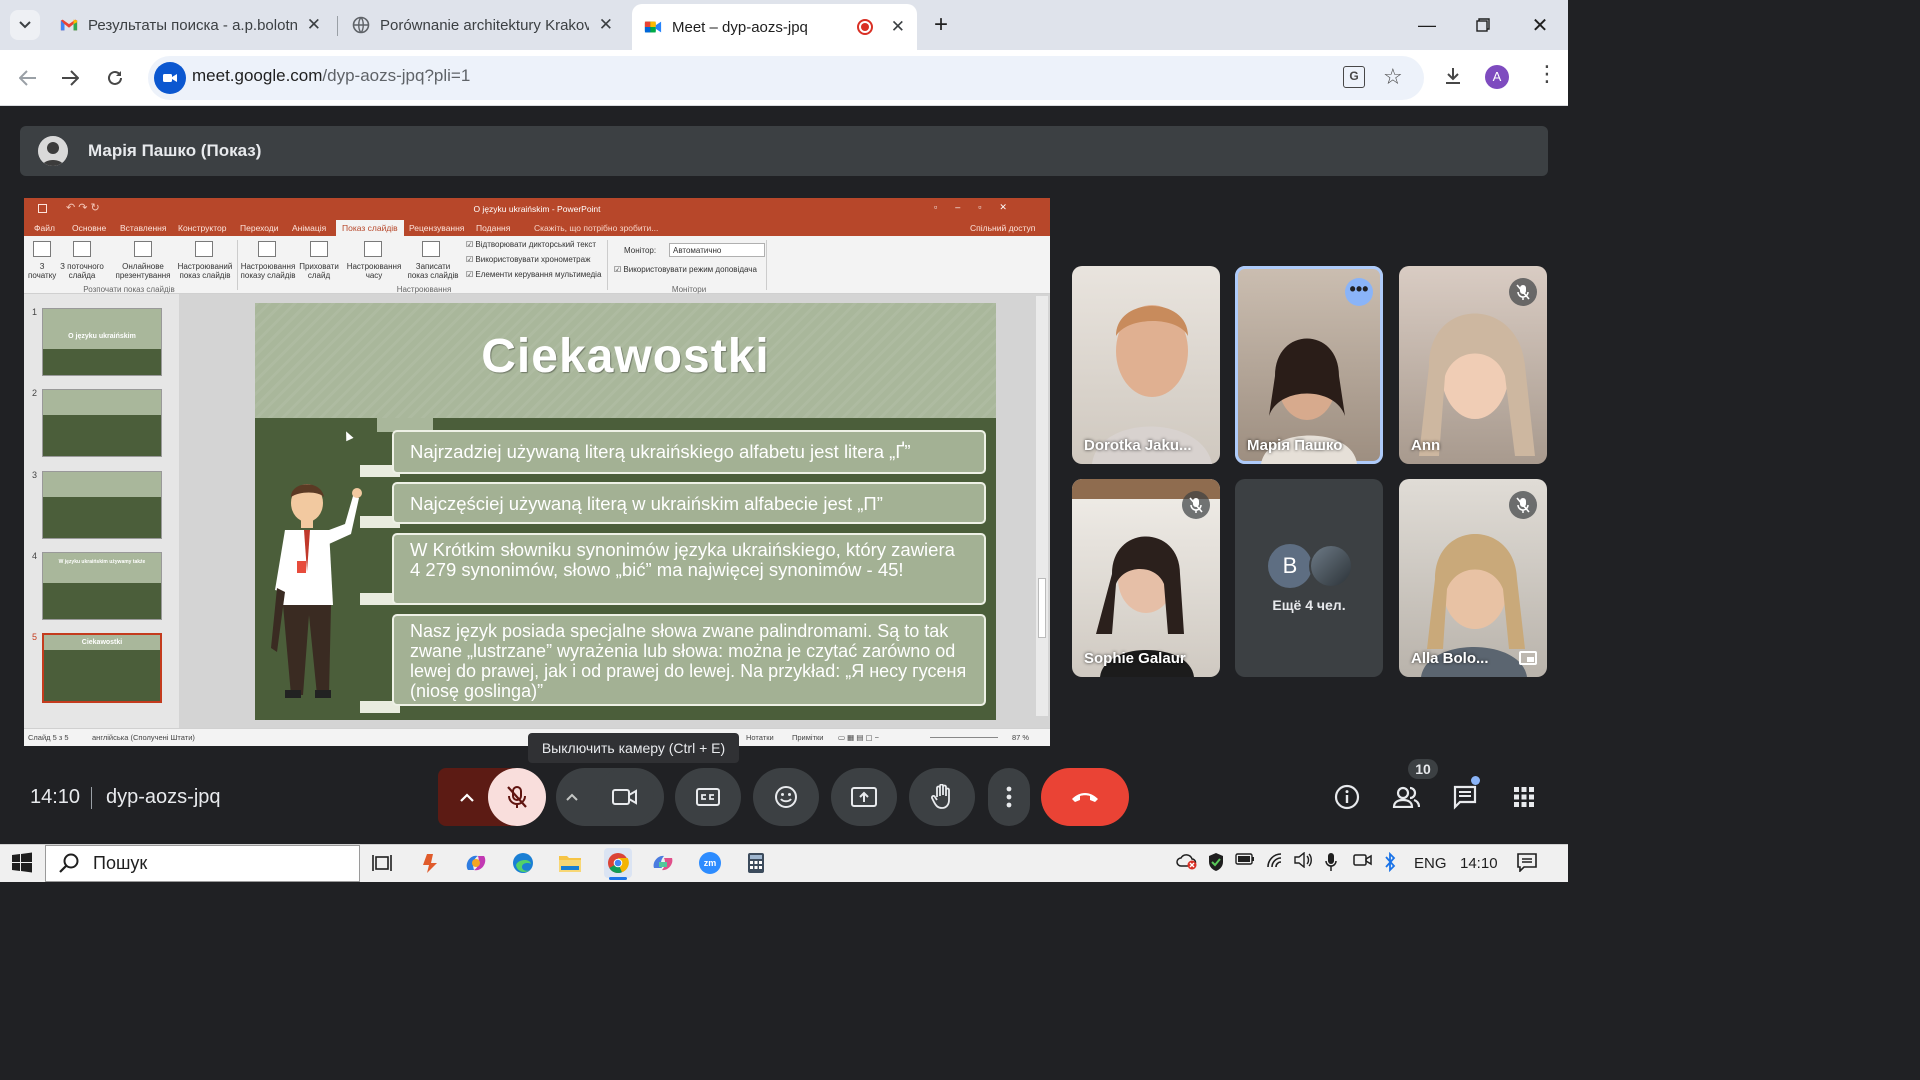 The image size is (1920, 1080). Describe the element at coordinates (493, 228) in the screenshot. I see `ppt-tab: Подання` at that location.